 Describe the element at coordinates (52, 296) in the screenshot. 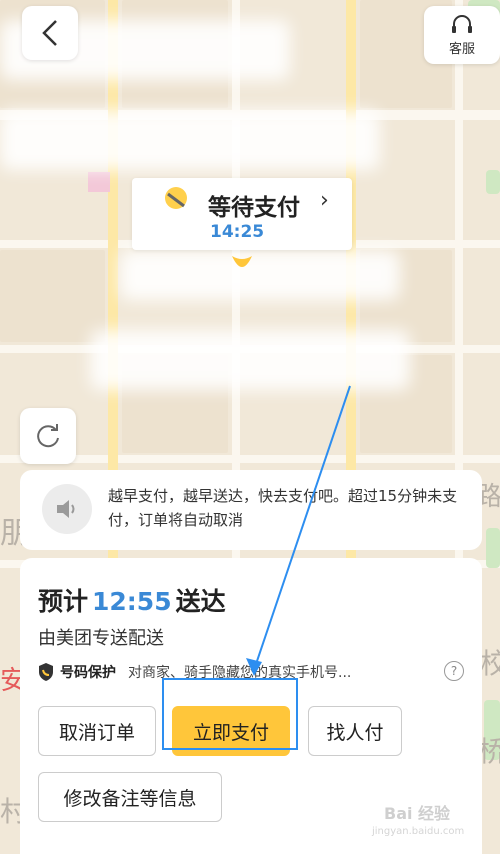

I see `map-block` at that location.